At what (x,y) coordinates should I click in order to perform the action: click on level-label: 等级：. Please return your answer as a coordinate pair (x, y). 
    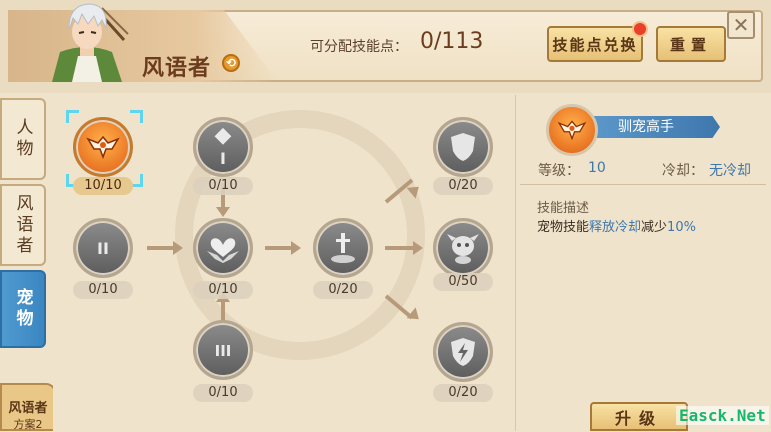
    Looking at the image, I should click on (559, 171).